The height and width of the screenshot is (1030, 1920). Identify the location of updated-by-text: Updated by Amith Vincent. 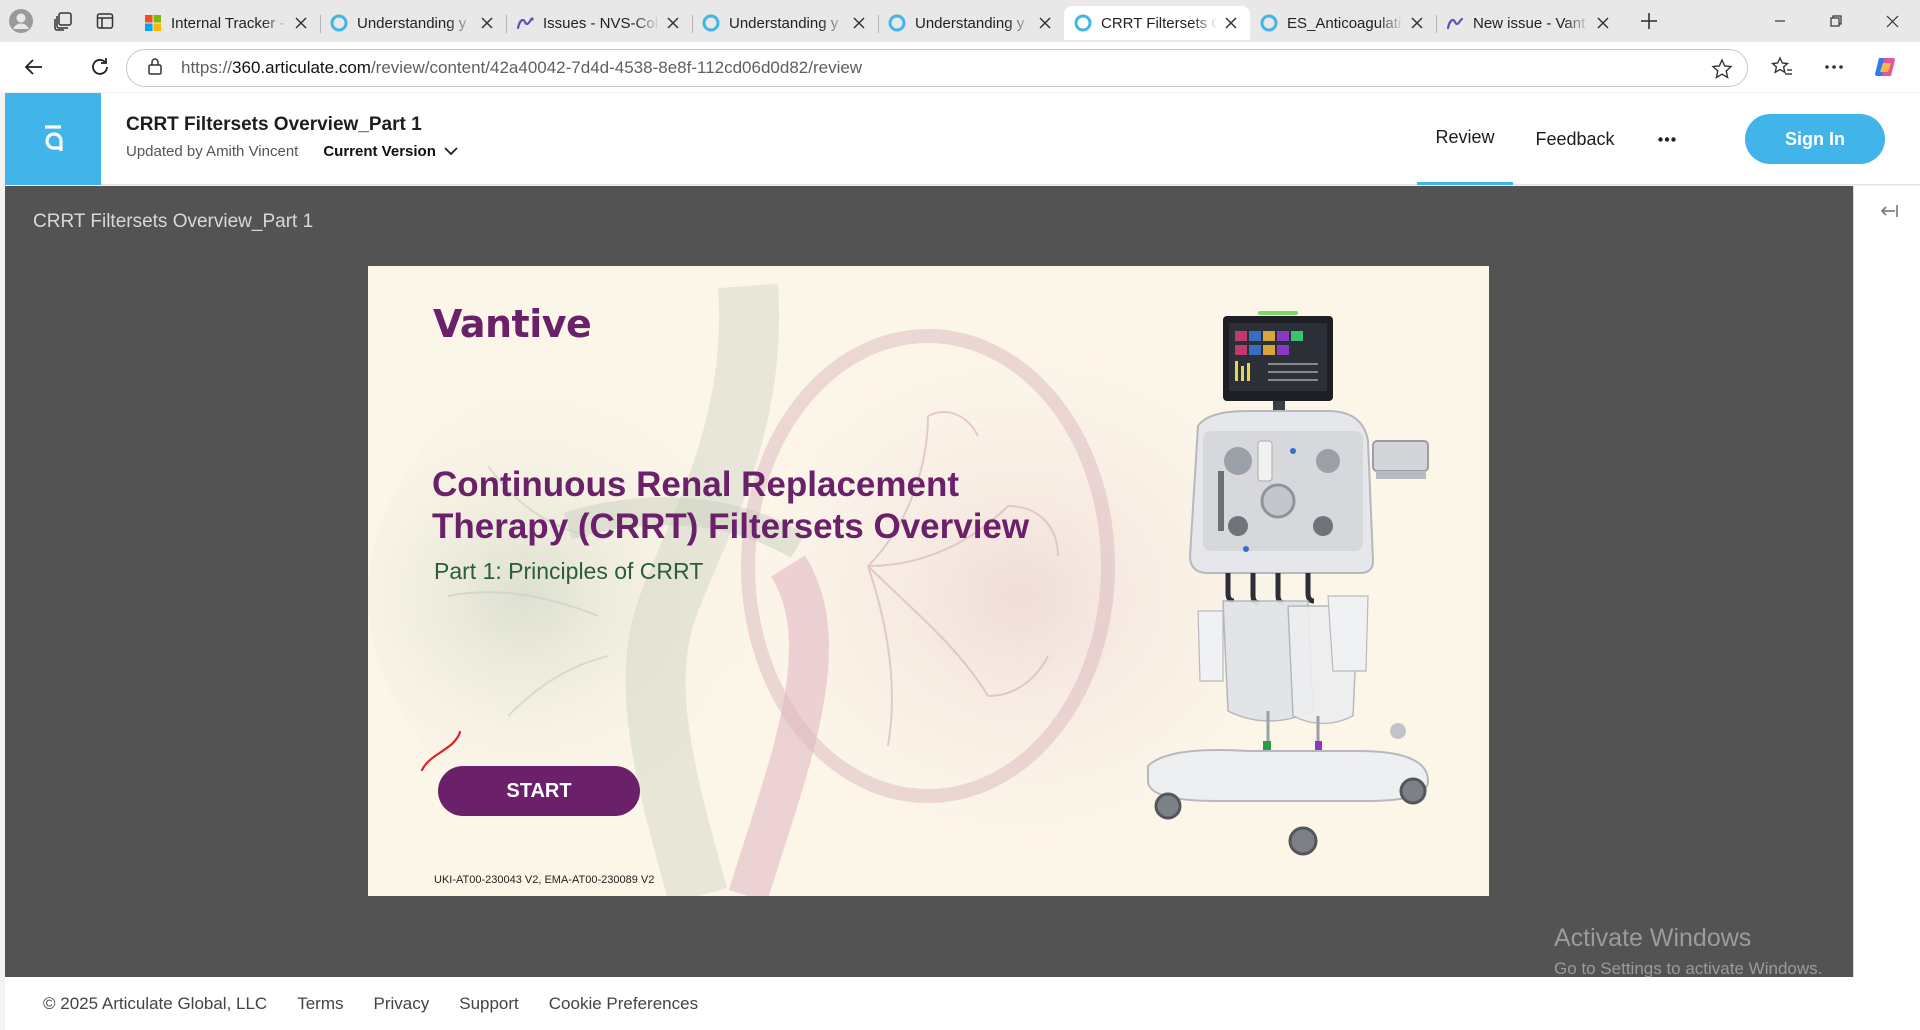
(212, 151).